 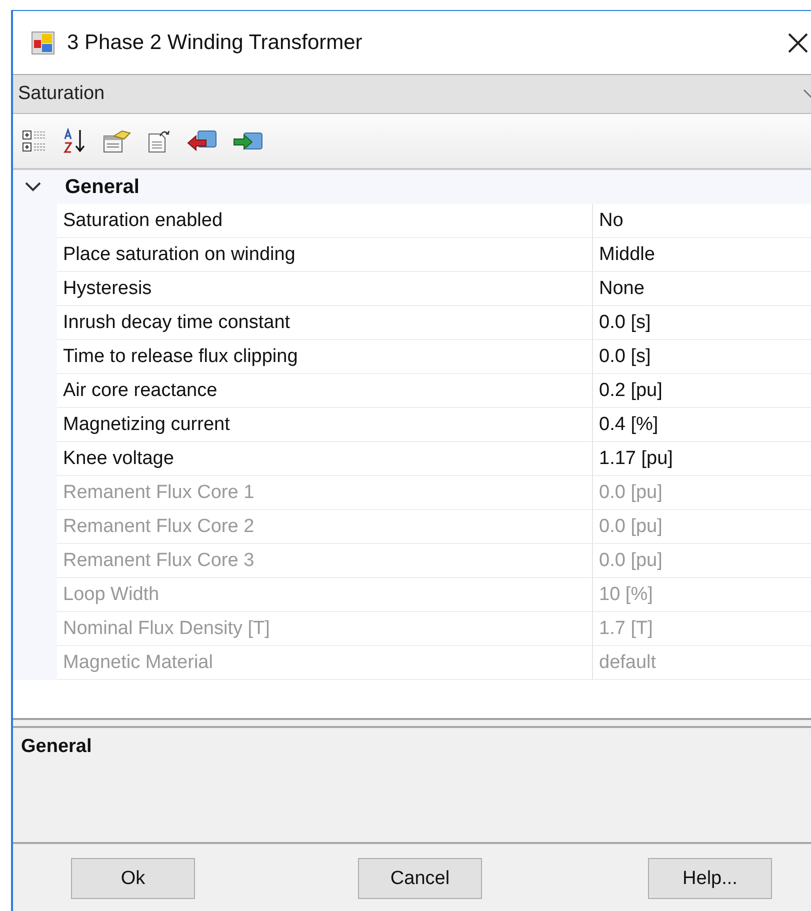 I want to click on property-value: No, so click(x=702, y=221).